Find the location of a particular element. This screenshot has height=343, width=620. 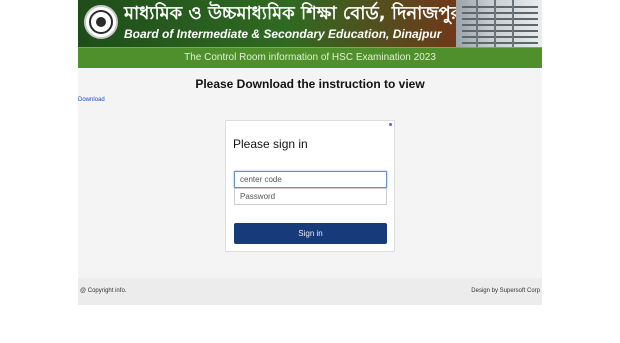

password-input is located at coordinates (310, 196).